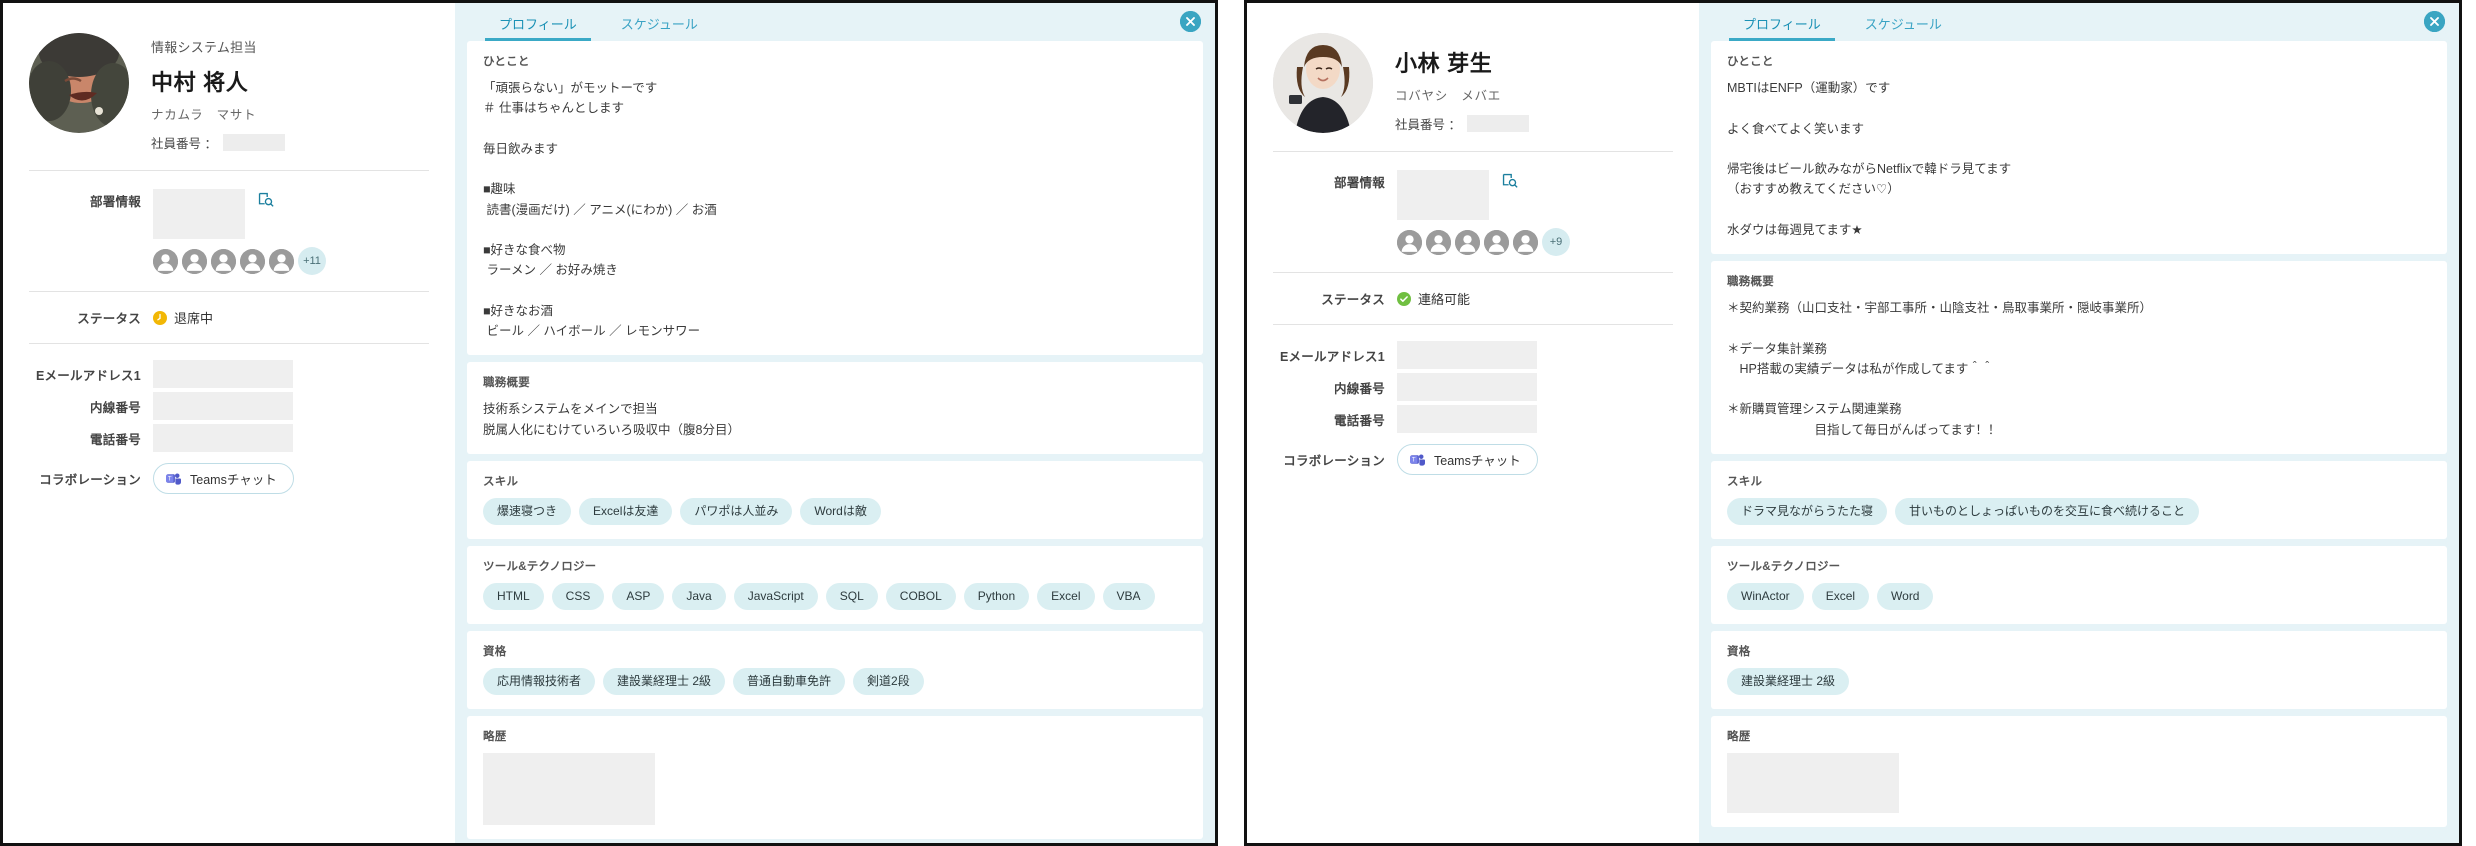 The height and width of the screenshot is (846, 2476). I want to click on department-members: +9, so click(1535, 242).